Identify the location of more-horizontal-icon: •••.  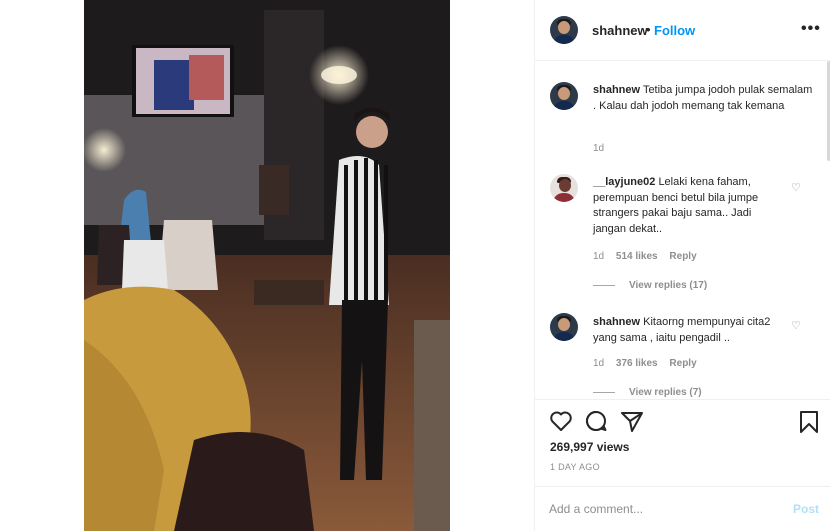
(811, 29).